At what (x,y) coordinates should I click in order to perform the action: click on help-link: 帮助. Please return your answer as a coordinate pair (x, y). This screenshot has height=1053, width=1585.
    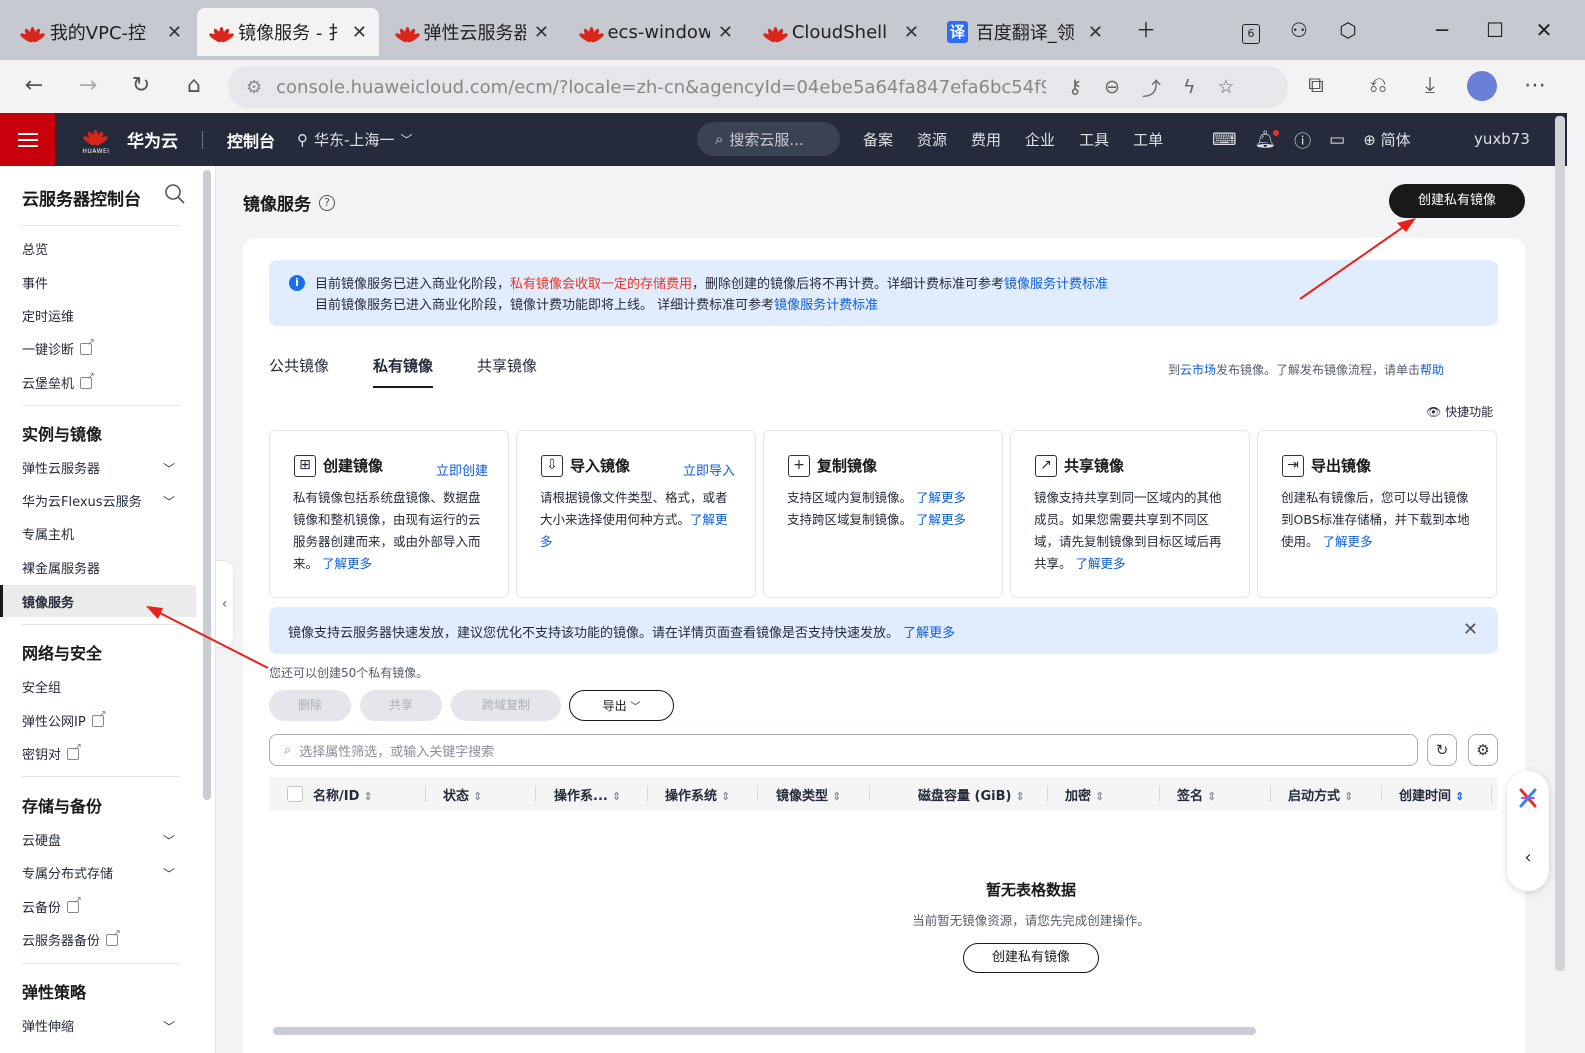
    Looking at the image, I should click on (1432, 370).